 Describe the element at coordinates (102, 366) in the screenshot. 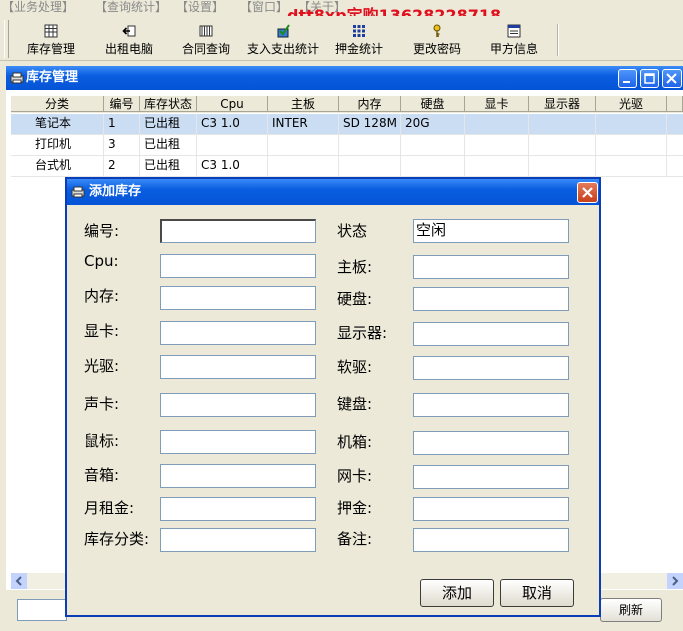

I see `field-label: 光驱:` at that location.